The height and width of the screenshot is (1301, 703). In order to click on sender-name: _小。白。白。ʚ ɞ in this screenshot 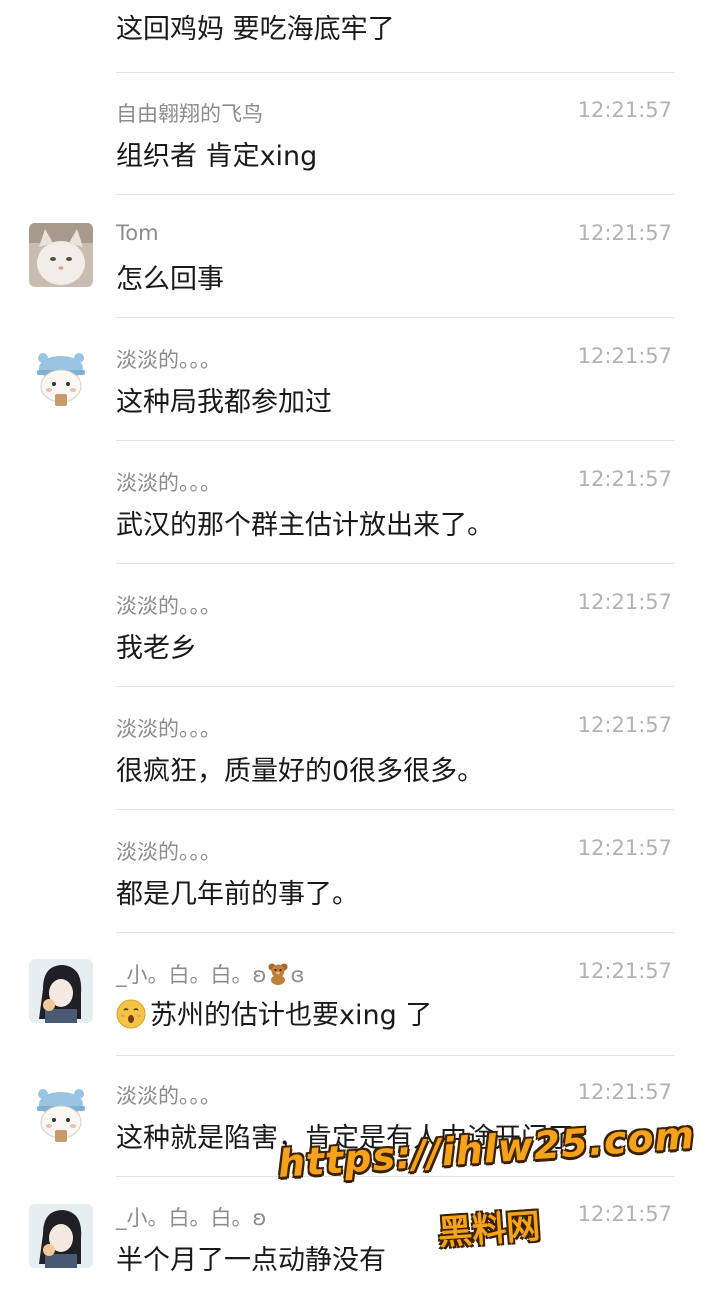, I will do `click(210, 974)`.